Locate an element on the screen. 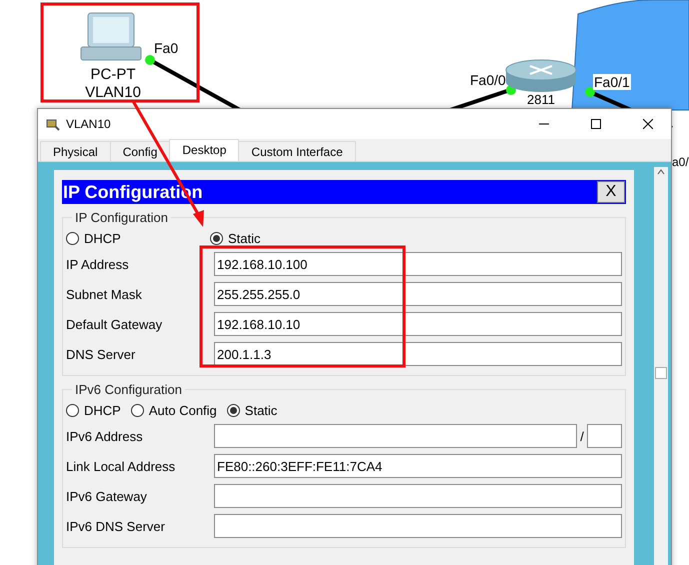 The image size is (689, 565). field-label: Link Local Address is located at coordinates (121, 466).